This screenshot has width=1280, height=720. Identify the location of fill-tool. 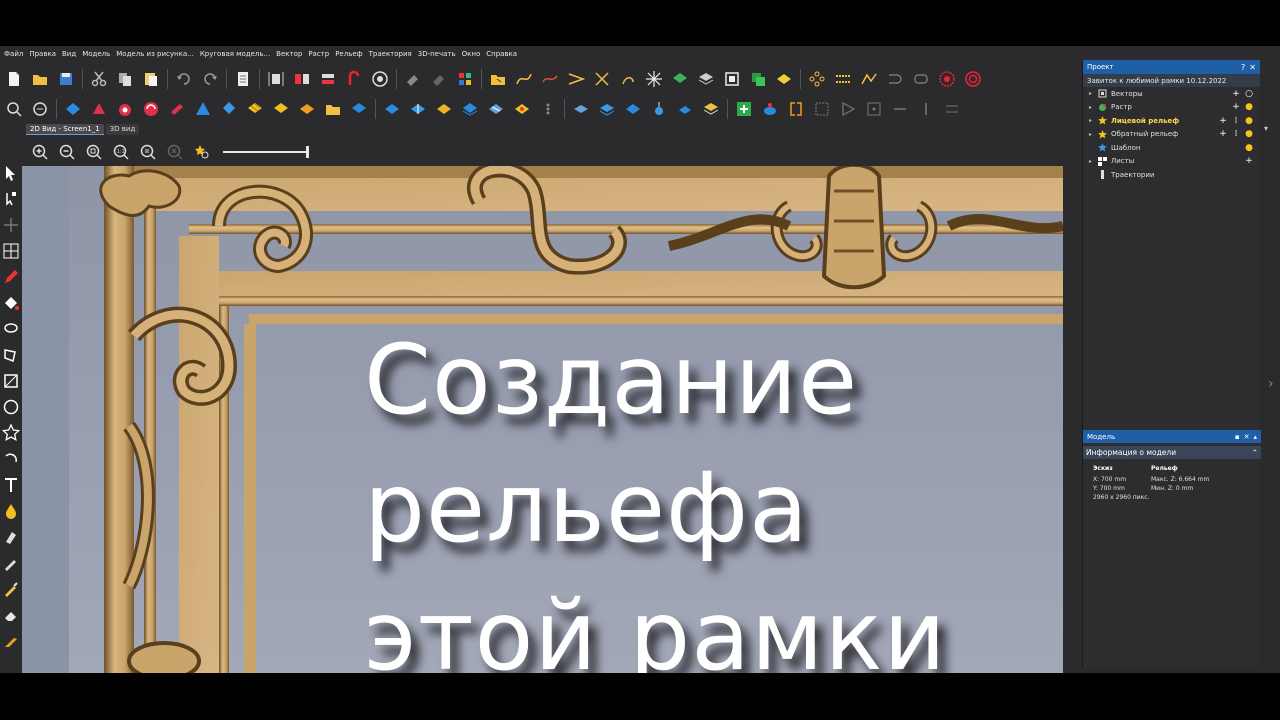
(11, 303).